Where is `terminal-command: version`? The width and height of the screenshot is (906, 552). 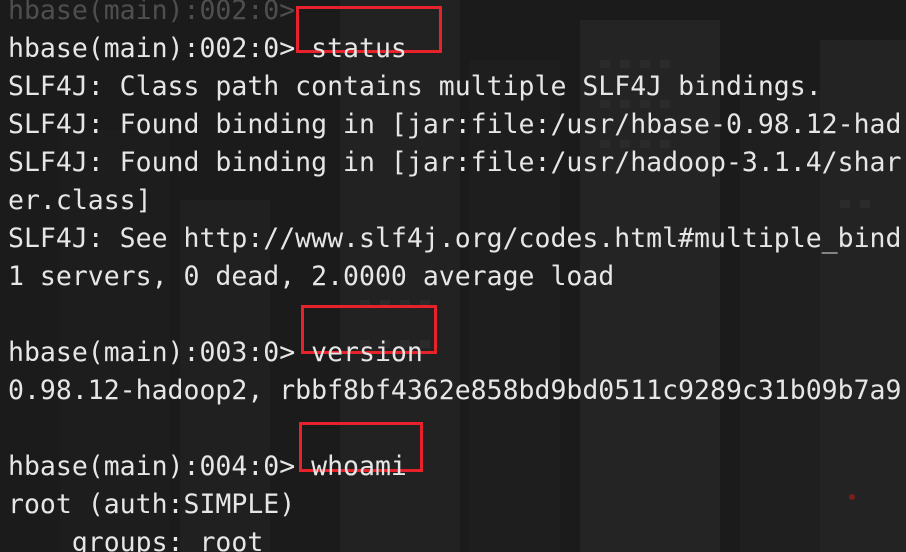
terminal-command: version is located at coordinates (367, 352).